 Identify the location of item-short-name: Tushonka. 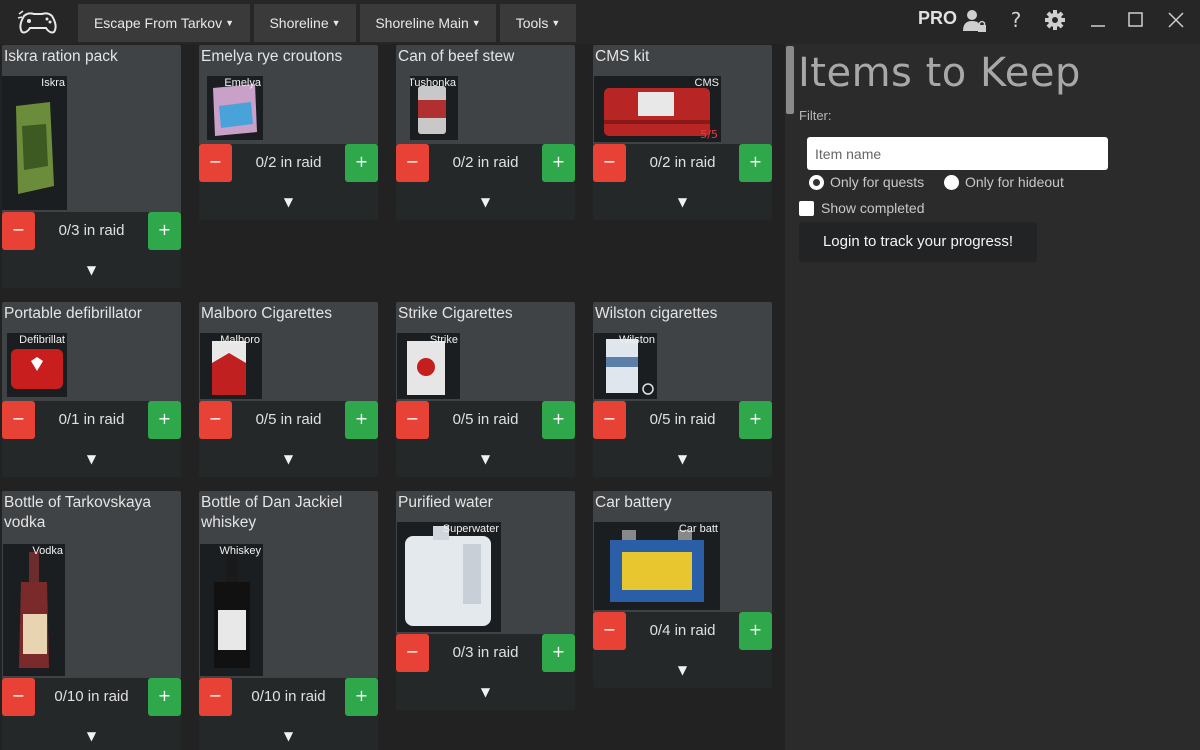
(433, 83).